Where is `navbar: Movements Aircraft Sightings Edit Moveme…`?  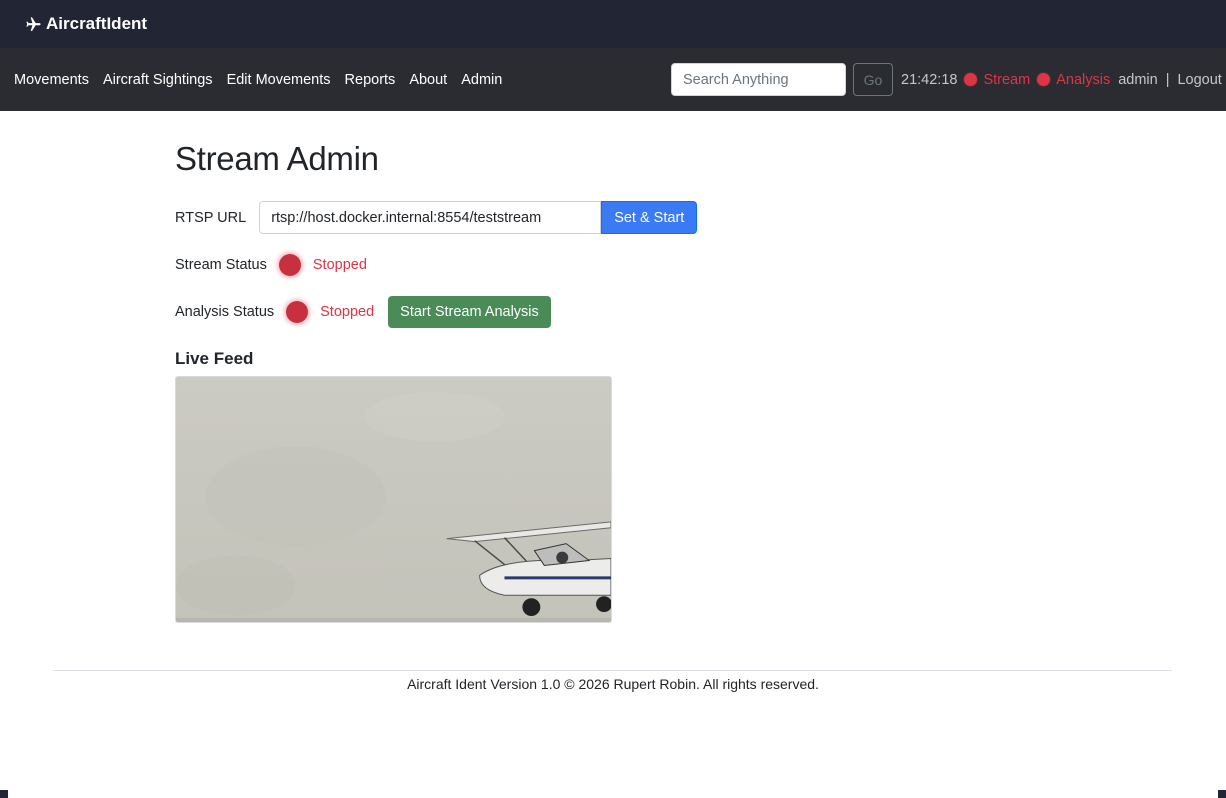
navbar: Movements Aircraft Sightings Edit Moveme… is located at coordinates (613, 79).